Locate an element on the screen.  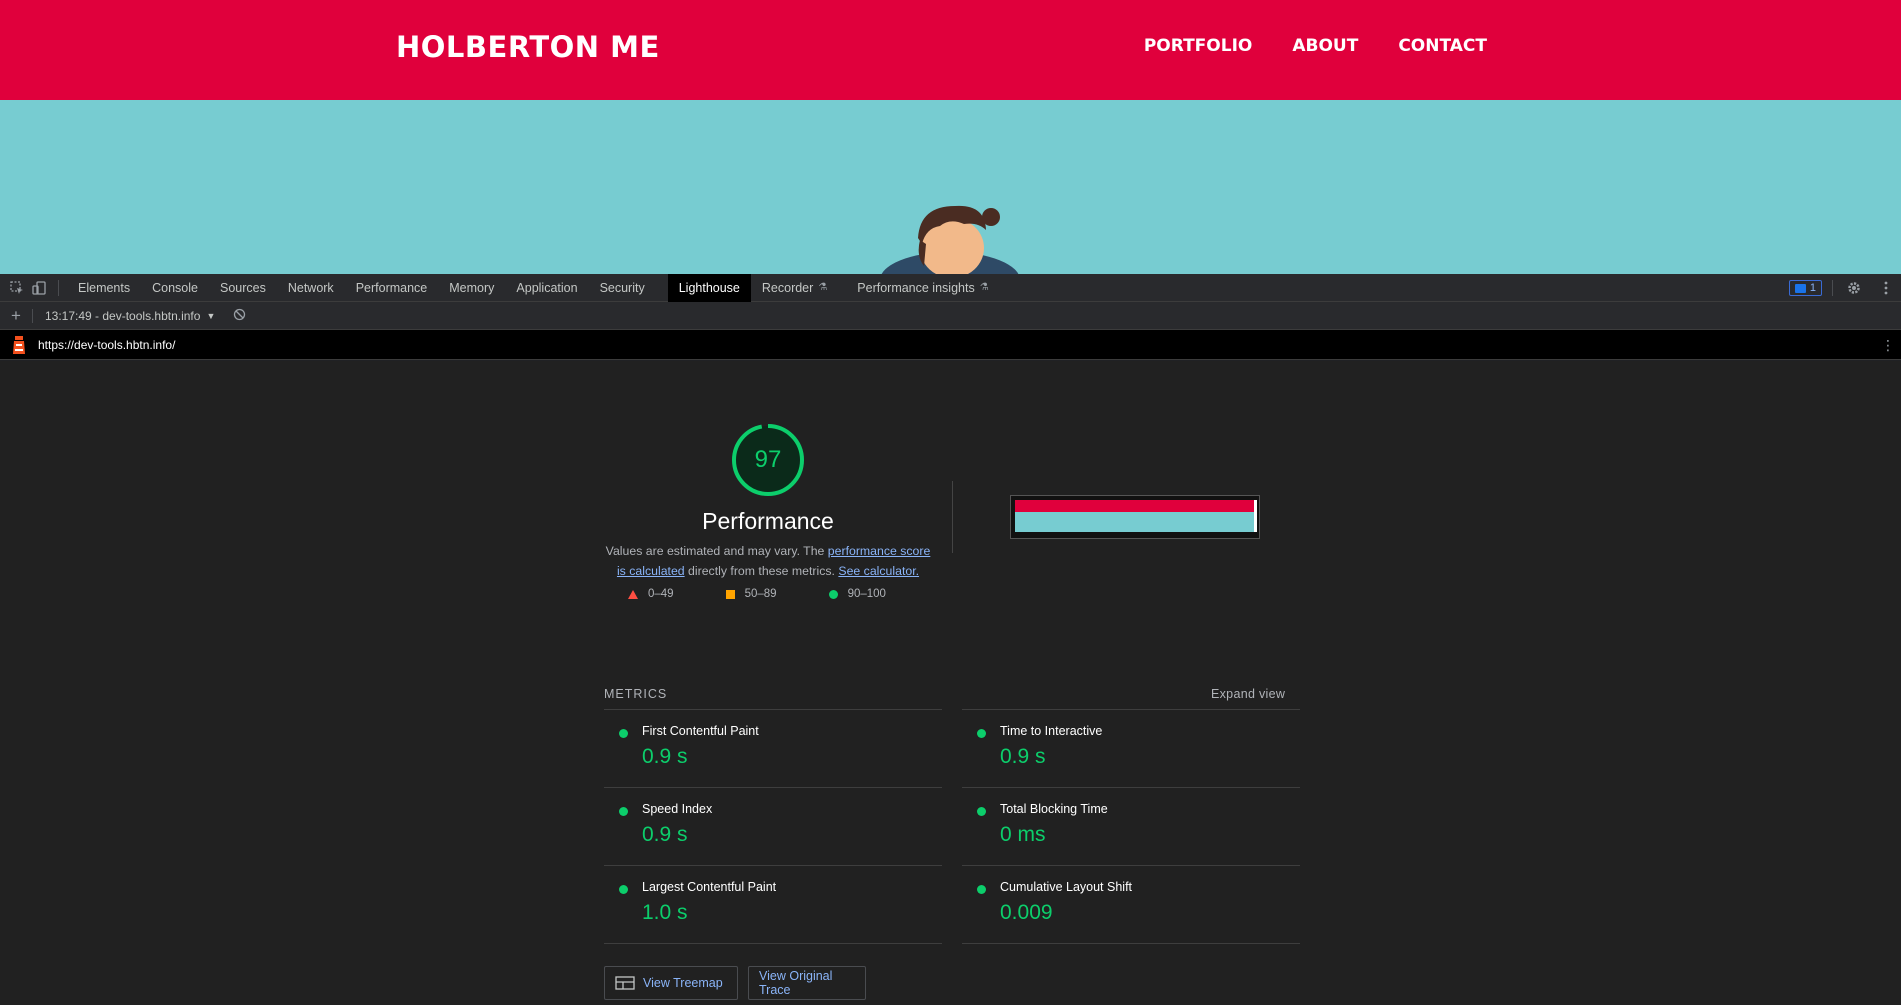
tab-memory: Memory is located at coordinates (471, 288).